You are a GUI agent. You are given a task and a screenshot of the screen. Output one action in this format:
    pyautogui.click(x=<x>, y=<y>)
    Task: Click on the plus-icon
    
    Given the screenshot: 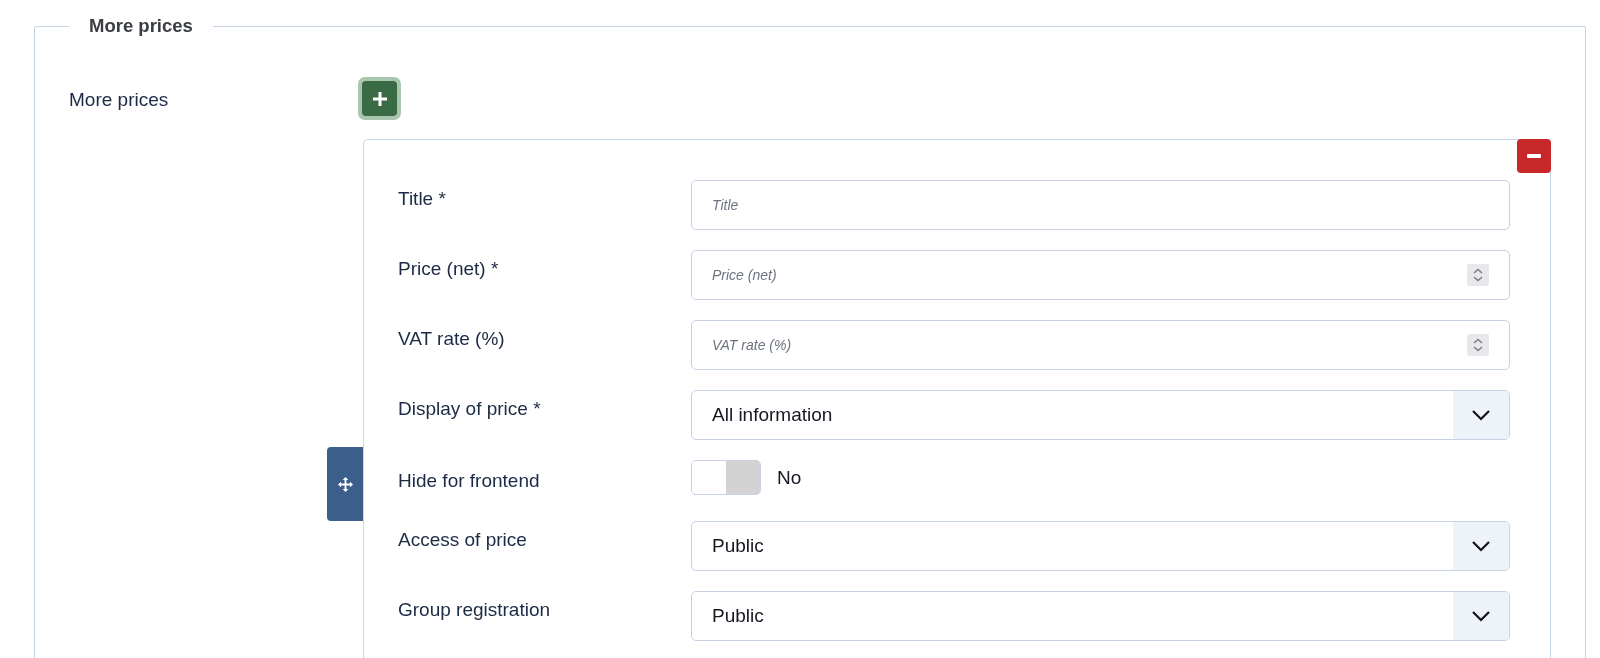 What is the action you would take?
    pyautogui.click(x=379, y=98)
    